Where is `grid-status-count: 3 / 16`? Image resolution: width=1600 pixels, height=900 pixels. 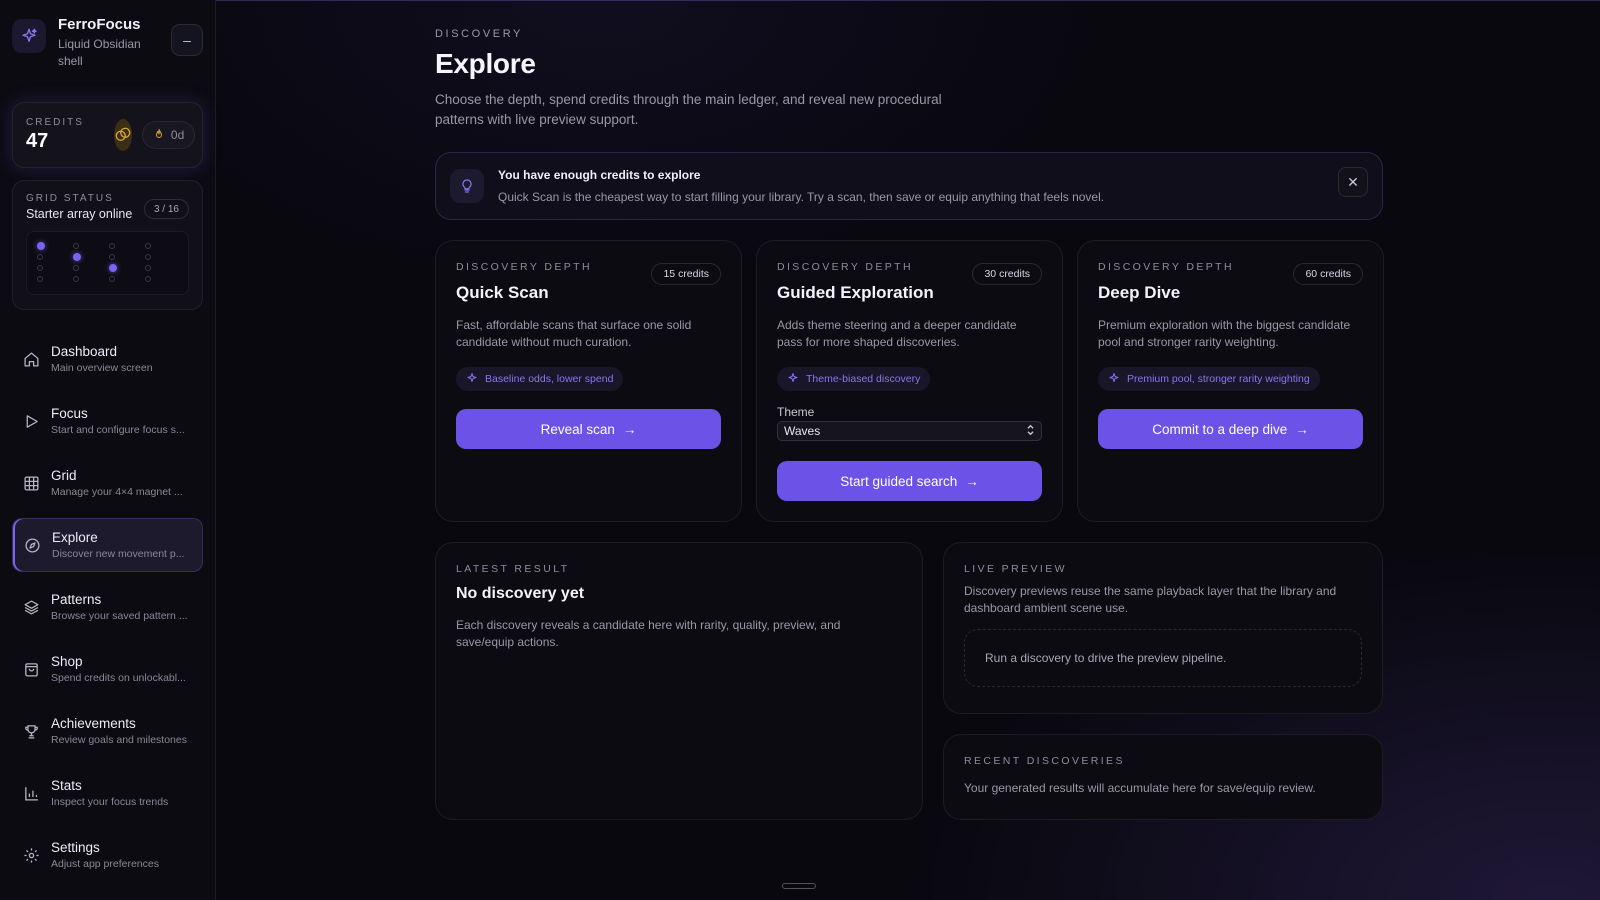 grid-status-count: 3 / 16 is located at coordinates (166, 209).